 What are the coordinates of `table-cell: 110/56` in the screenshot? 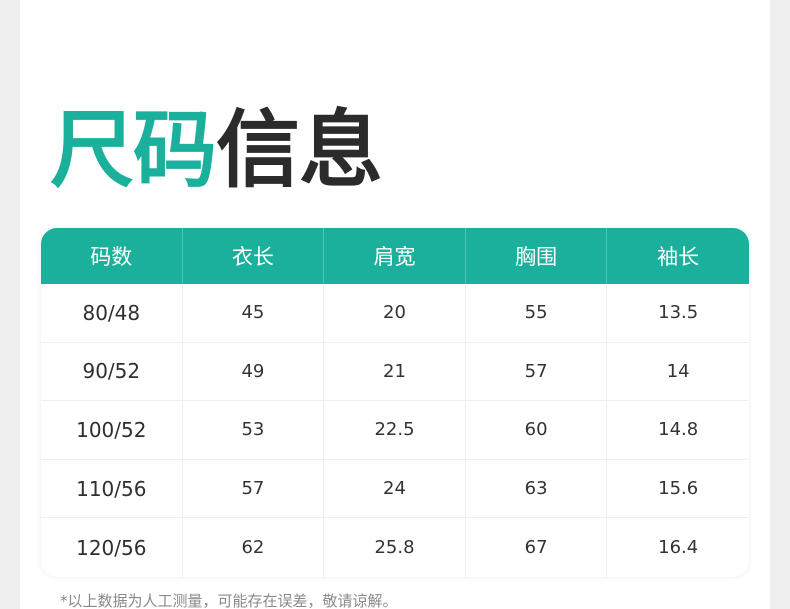 It's located at (112, 489).